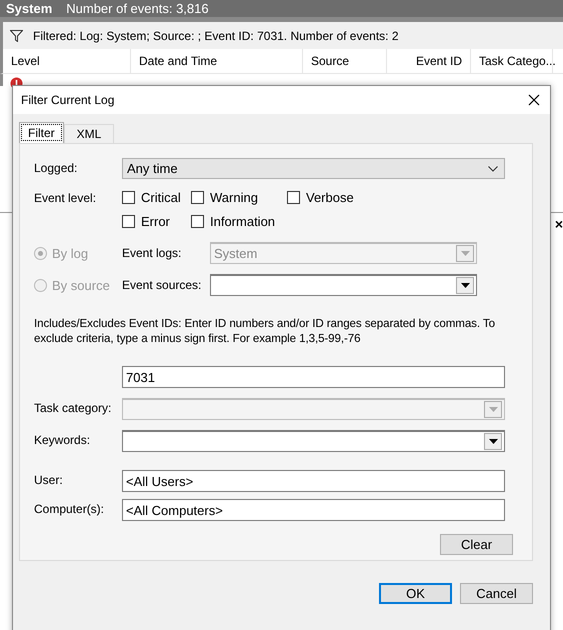  What do you see at coordinates (558, 224) in the screenshot?
I see `close-glyph: ×` at bounding box center [558, 224].